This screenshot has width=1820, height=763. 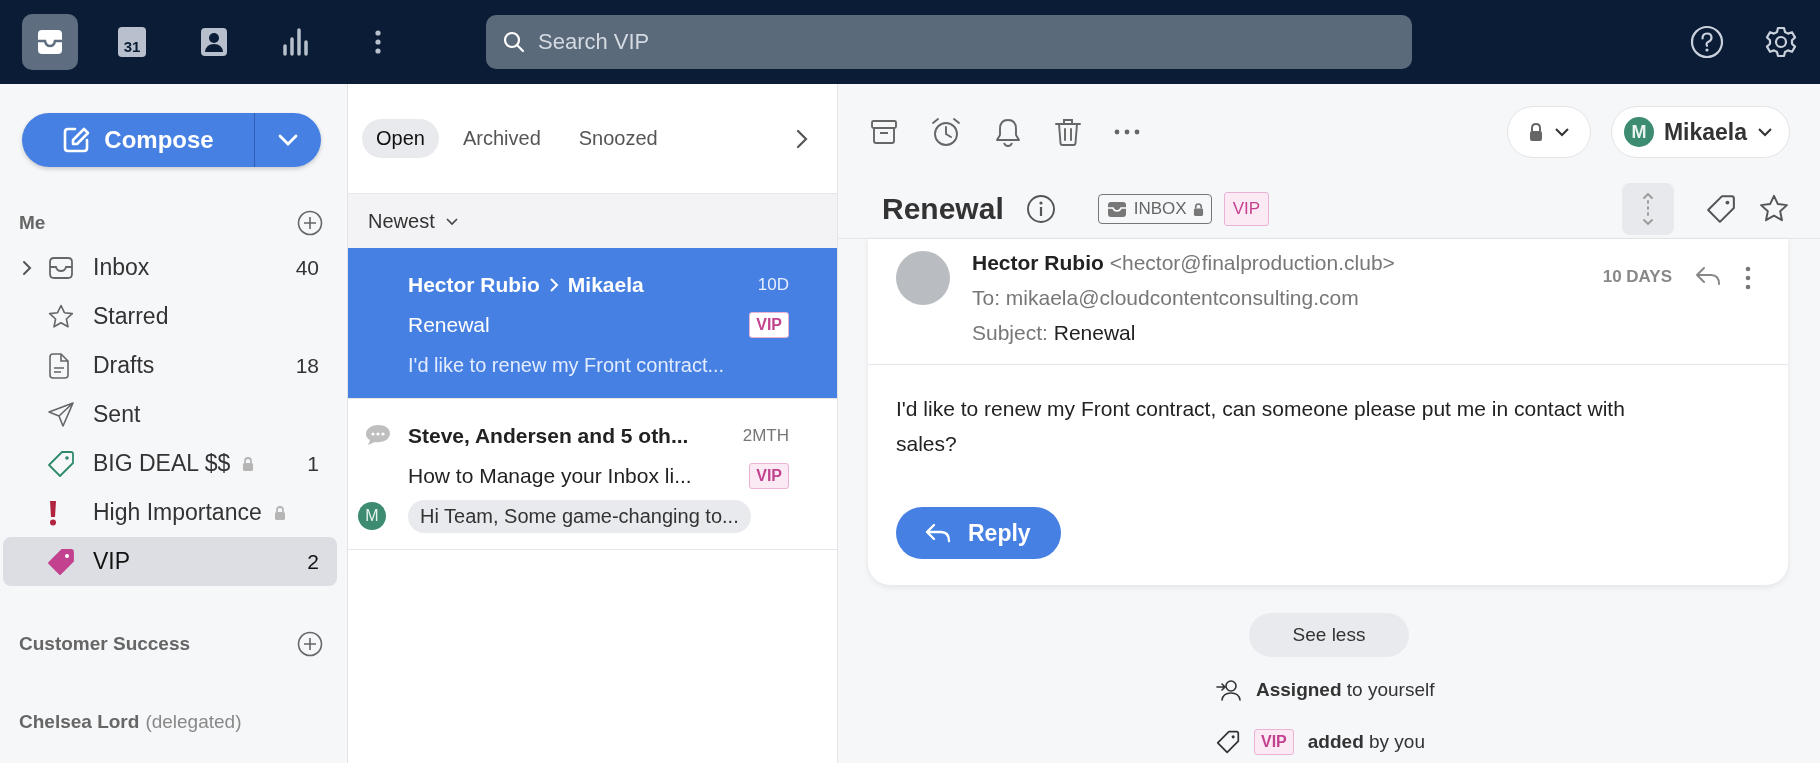 I want to click on conversation-title: Renewal, so click(x=943, y=209).